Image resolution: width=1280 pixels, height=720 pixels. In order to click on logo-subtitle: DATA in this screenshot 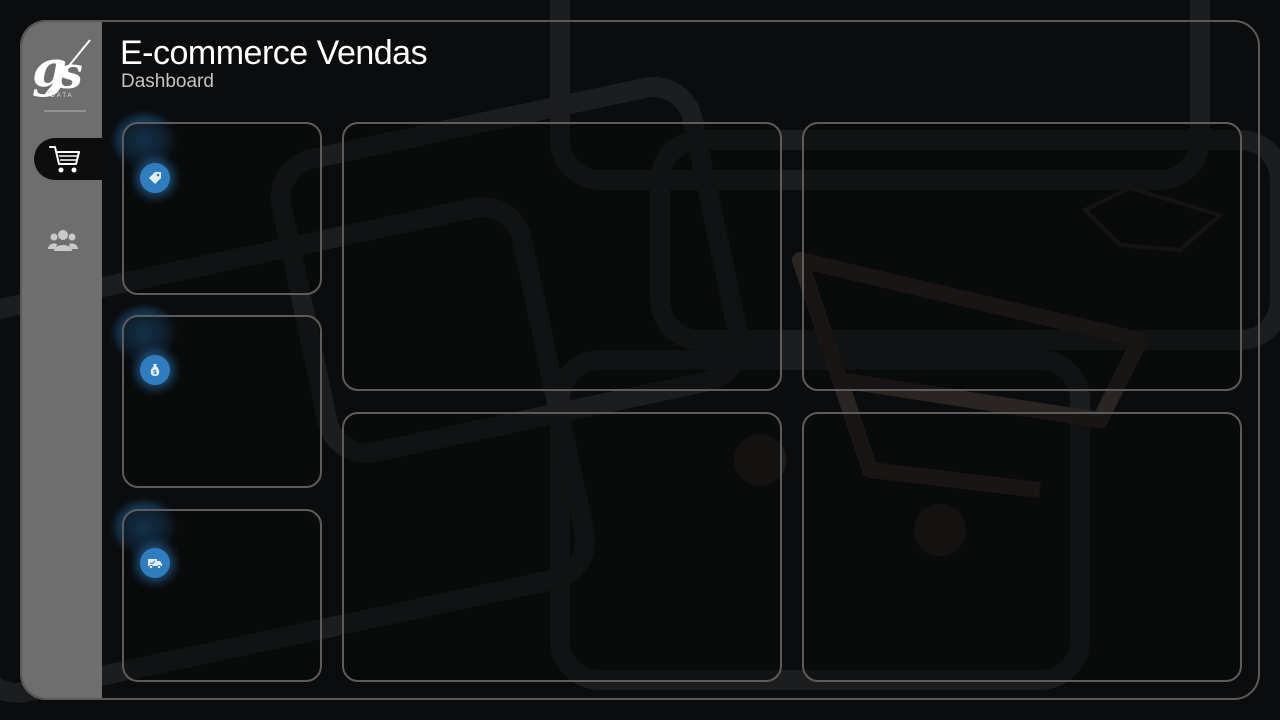, I will do `click(62, 96)`.